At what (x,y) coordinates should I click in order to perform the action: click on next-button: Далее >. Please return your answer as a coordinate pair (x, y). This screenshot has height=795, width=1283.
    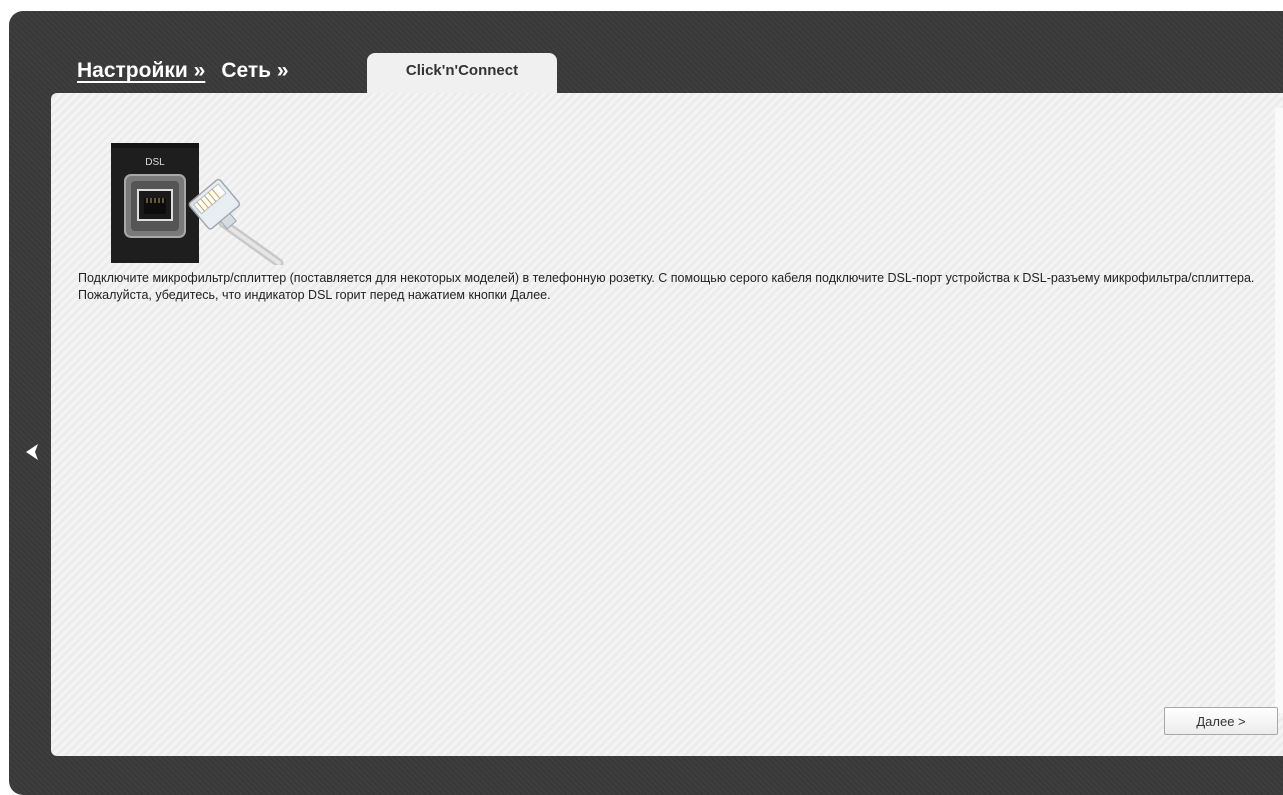
    Looking at the image, I should click on (1221, 721).